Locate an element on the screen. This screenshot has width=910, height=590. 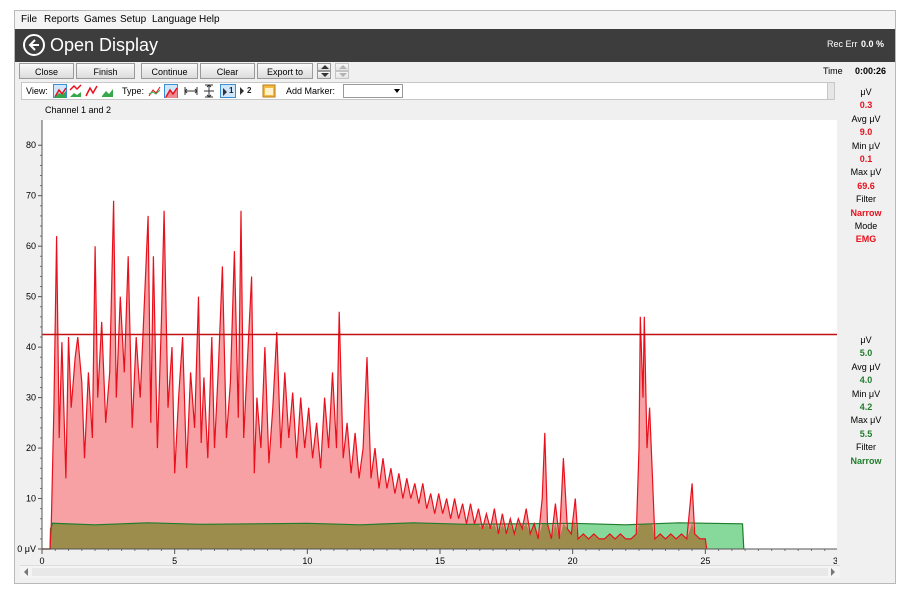
ch2-min-value: 4.2 is located at coordinates (866, 406).